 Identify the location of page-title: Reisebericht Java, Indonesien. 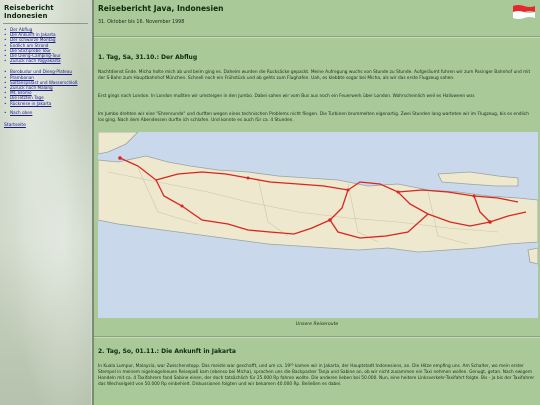
(161, 8).